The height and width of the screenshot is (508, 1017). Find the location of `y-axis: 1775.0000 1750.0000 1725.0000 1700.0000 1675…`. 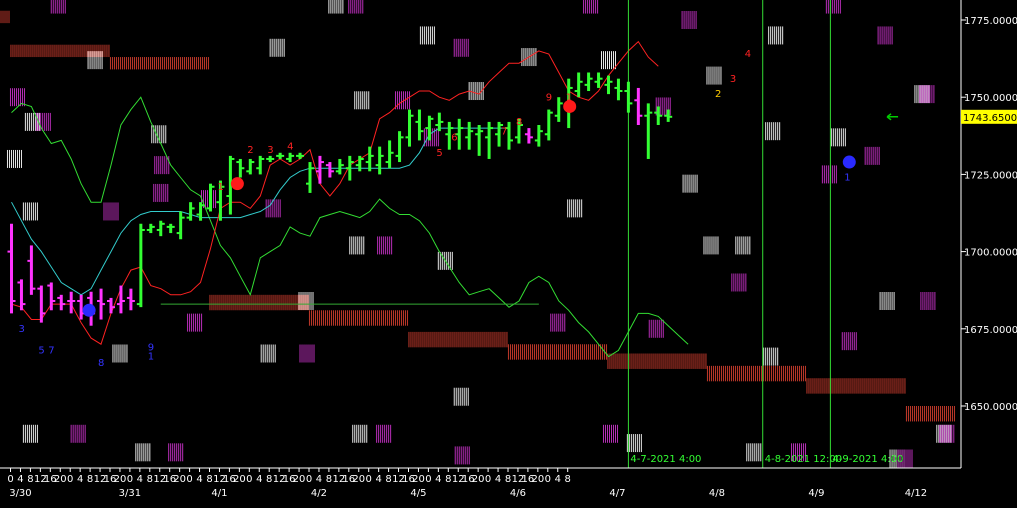

y-axis: 1775.0000 1750.0000 1725.0000 1700.0000 1675… is located at coordinates (989, 214).